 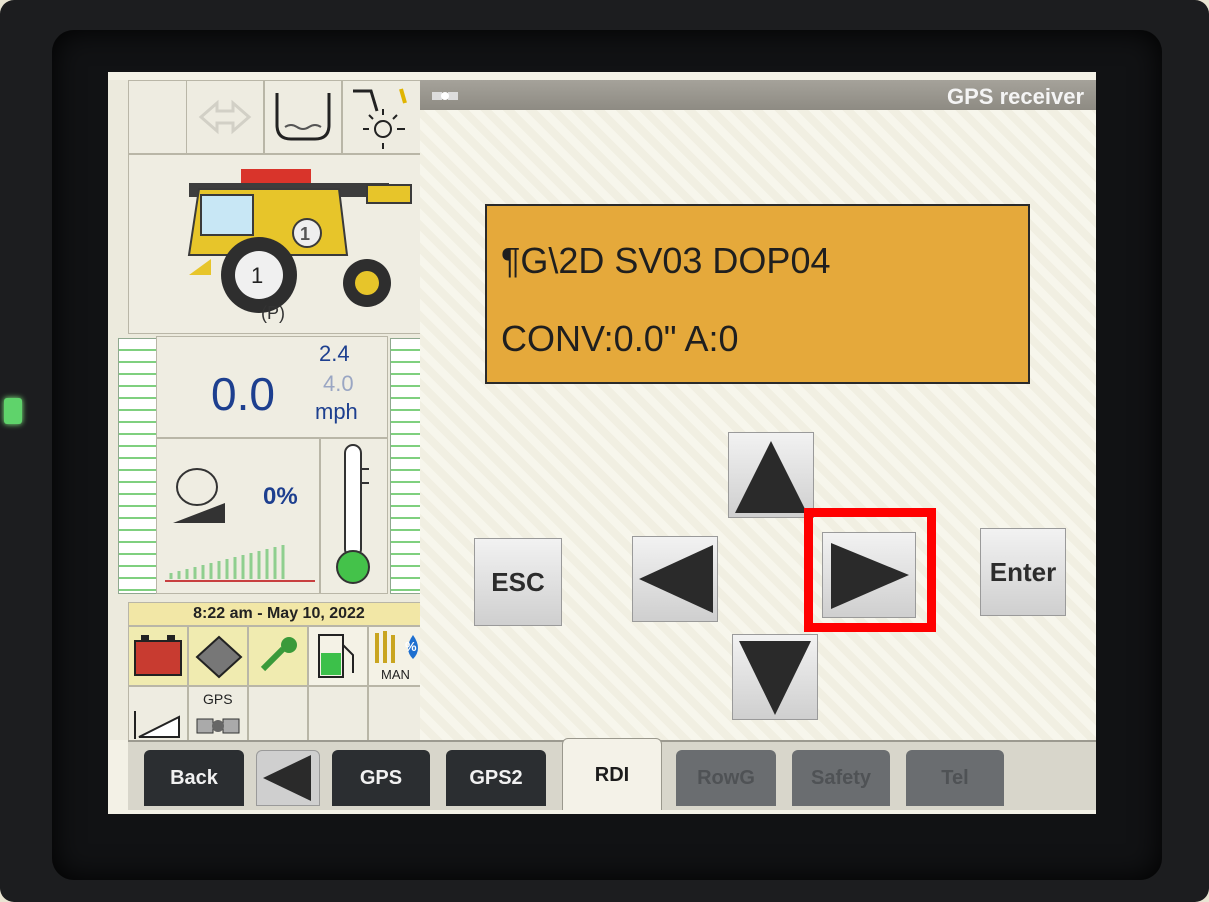 I want to click on tab-tel: Tel, so click(x=955, y=778).